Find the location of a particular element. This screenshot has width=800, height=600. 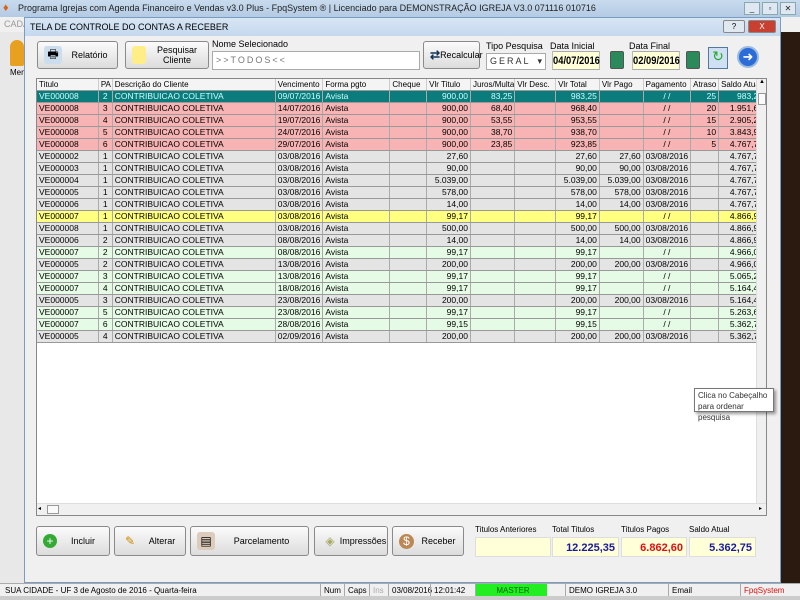

cell-vlr-total: 90,00 is located at coordinates (577, 168).